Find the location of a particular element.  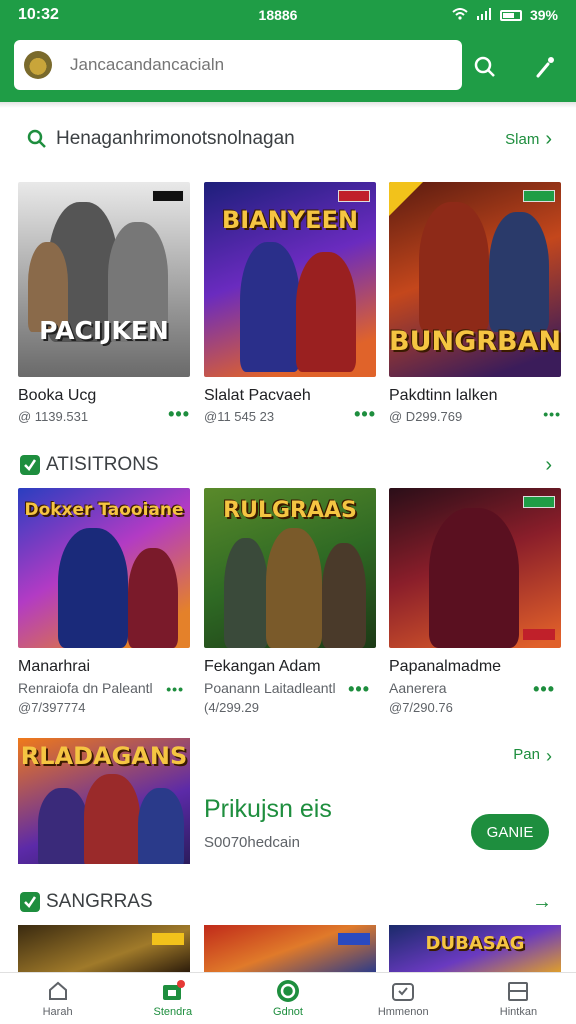

thumbnail-art-text: BUNGRBAN is located at coordinates (475, 341).